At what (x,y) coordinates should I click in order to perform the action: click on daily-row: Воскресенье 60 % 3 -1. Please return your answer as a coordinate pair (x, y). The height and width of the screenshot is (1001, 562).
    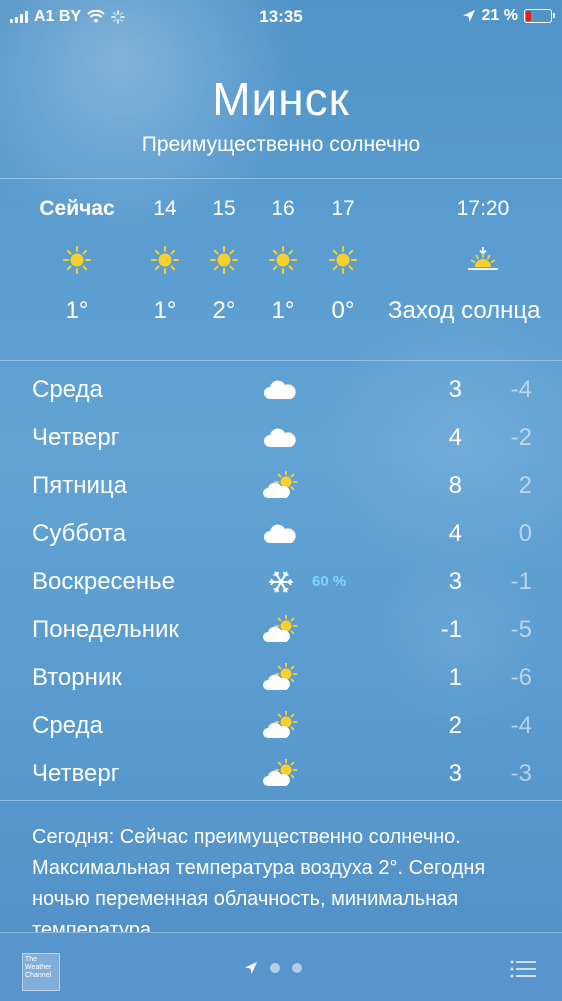
    Looking at the image, I should click on (281, 581).